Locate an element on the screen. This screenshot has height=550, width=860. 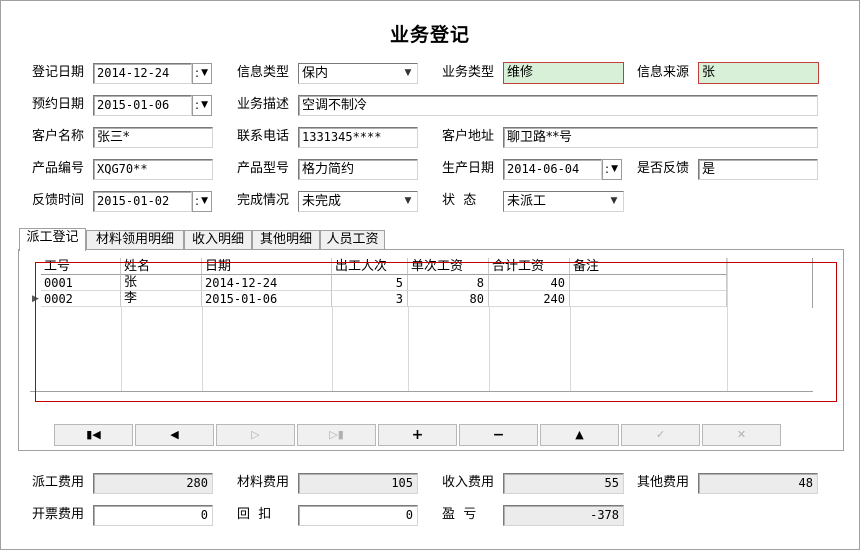
column-header: 日期 is located at coordinates (267, 266).